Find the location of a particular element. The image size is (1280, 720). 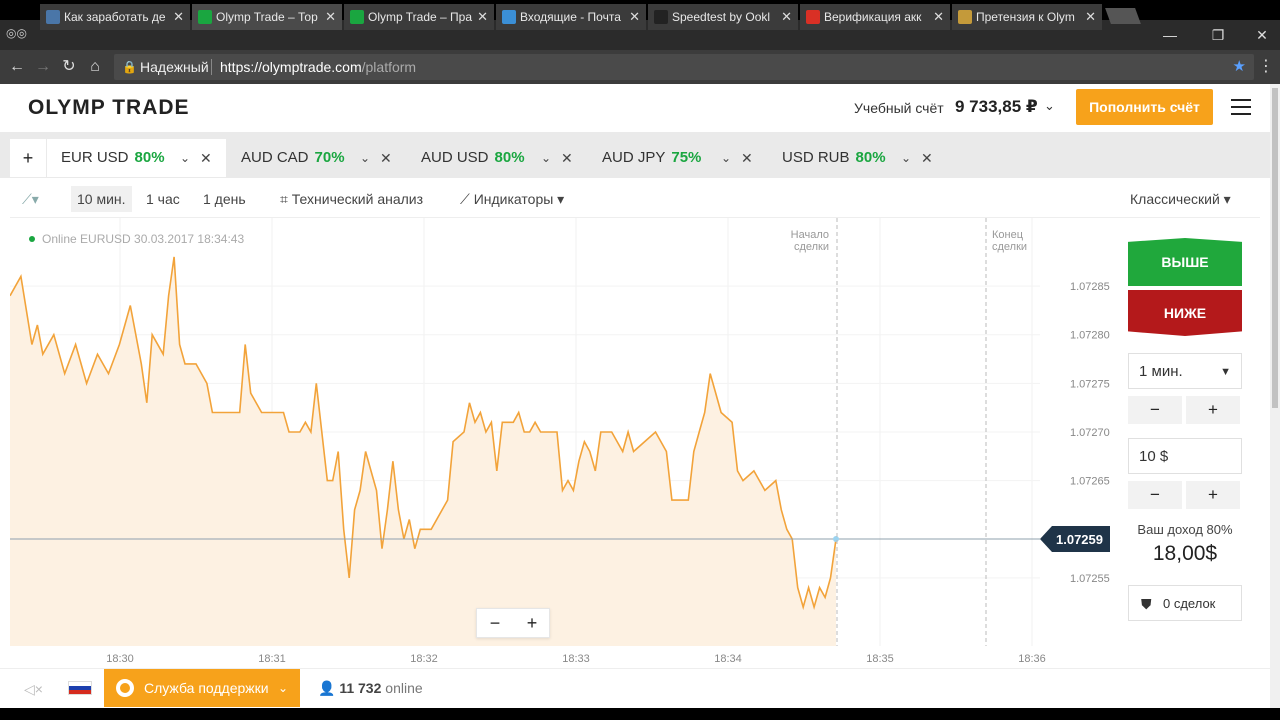

indicators-label: Индикаторы is located at coordinates (513, 199).